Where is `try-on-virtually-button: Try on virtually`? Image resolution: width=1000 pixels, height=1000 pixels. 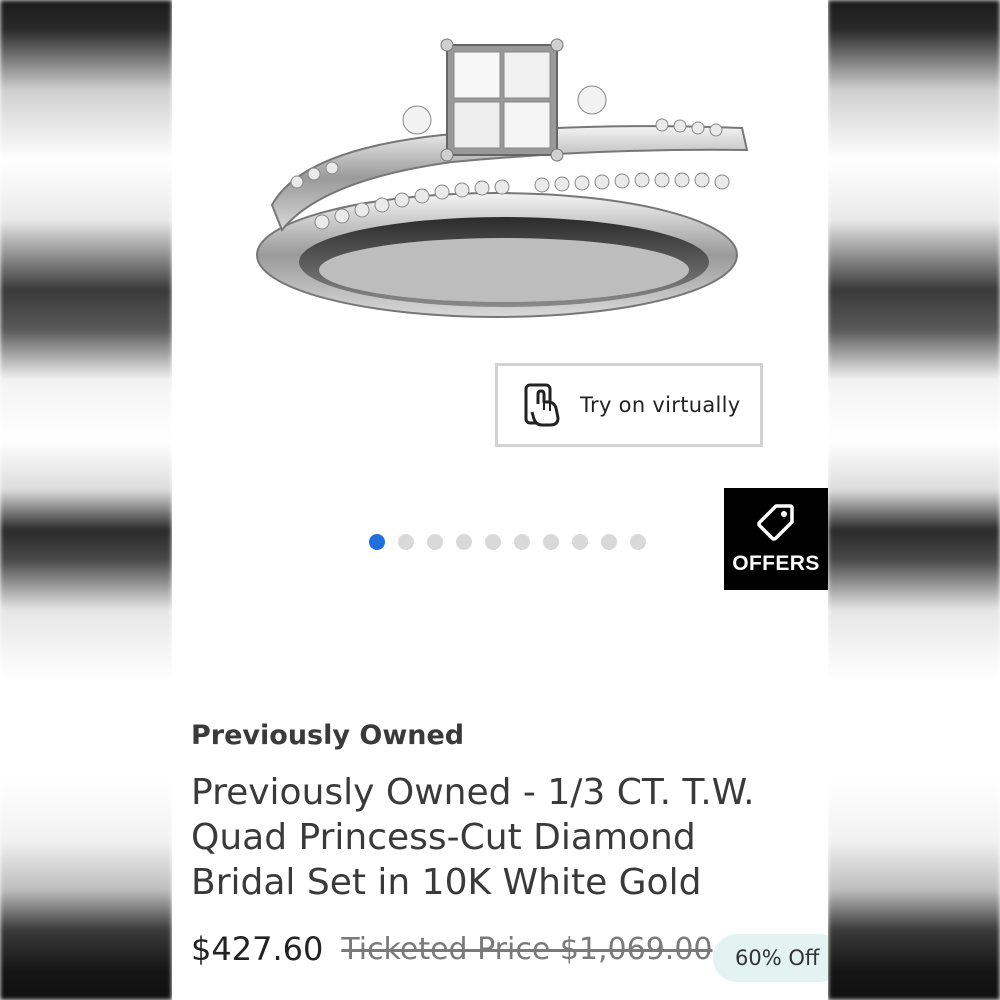 try-on-virtually-button: Try on virtually is located at coordinates (629, 405).